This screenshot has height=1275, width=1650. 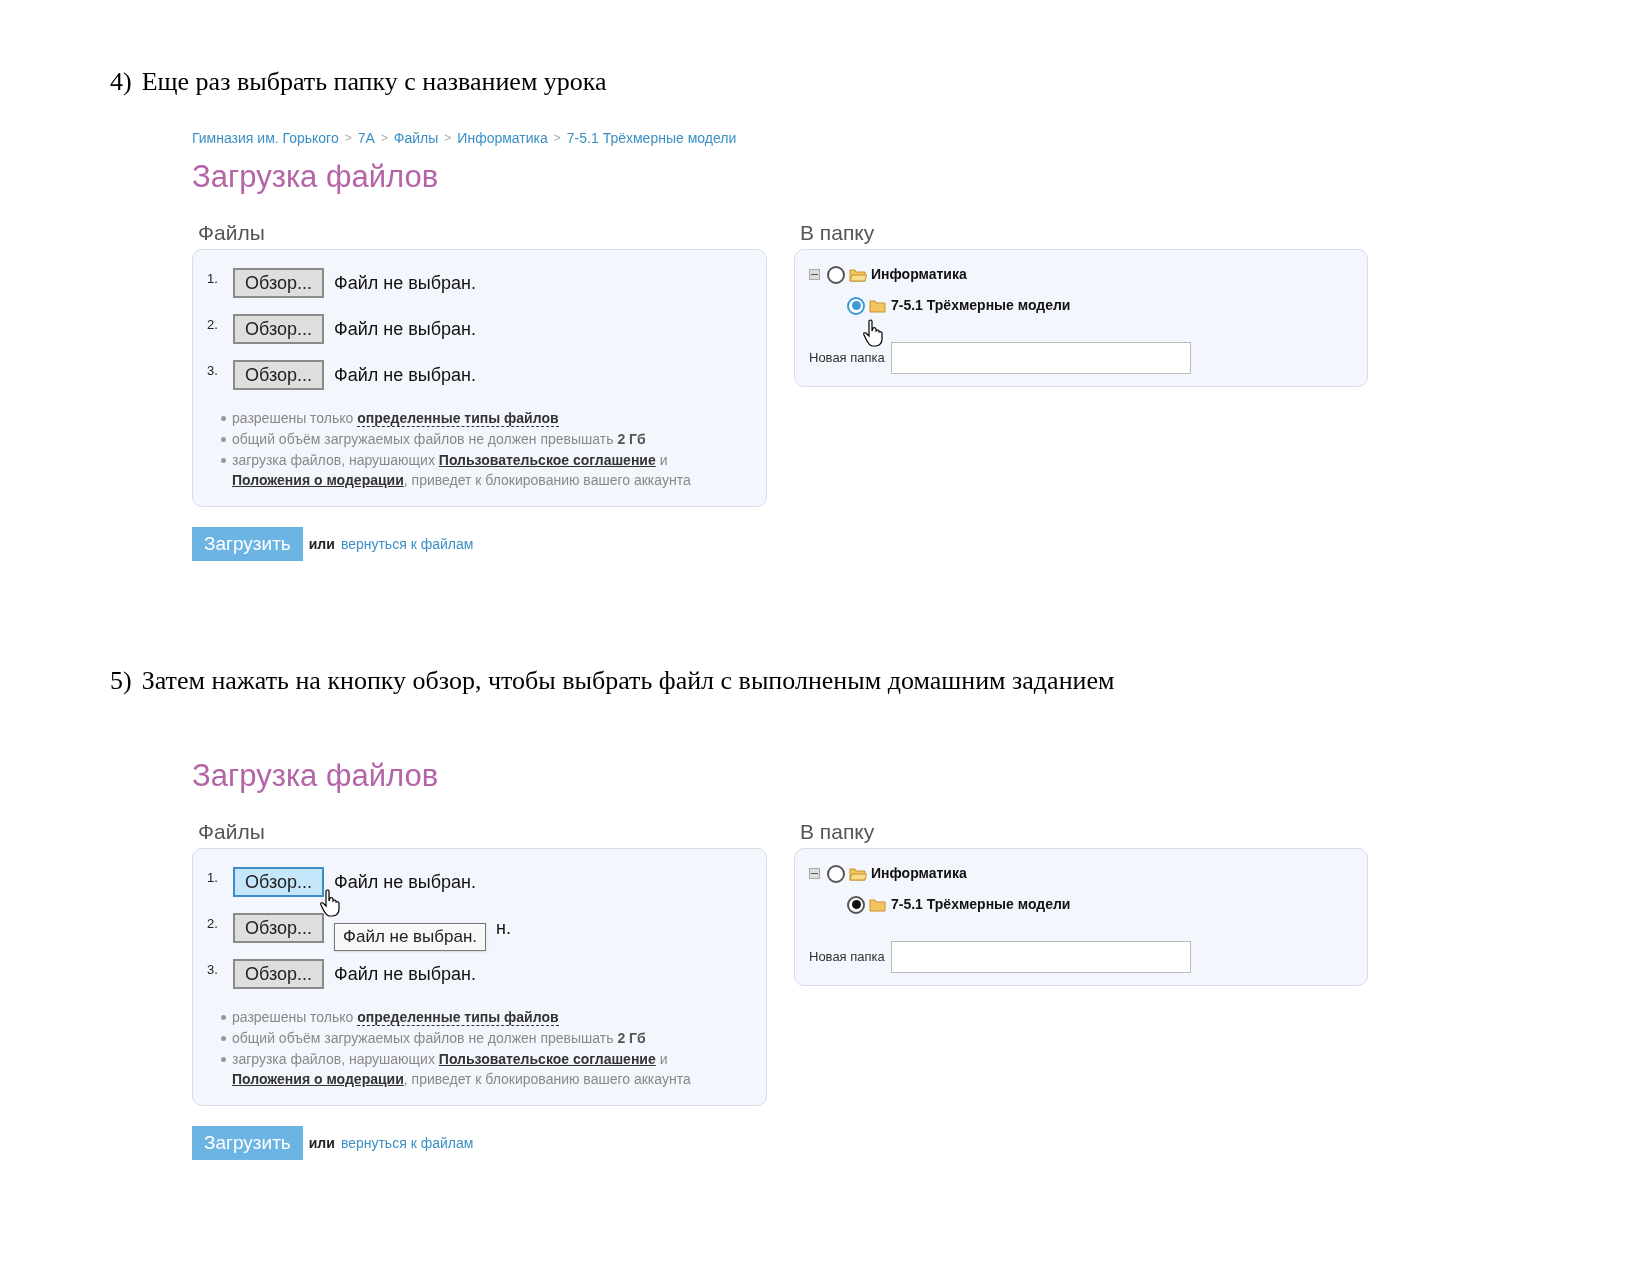 What do you see at coordinates (504, 928) in the screenshot?
I see `file-status: н.` at bounding box center [504, 928].